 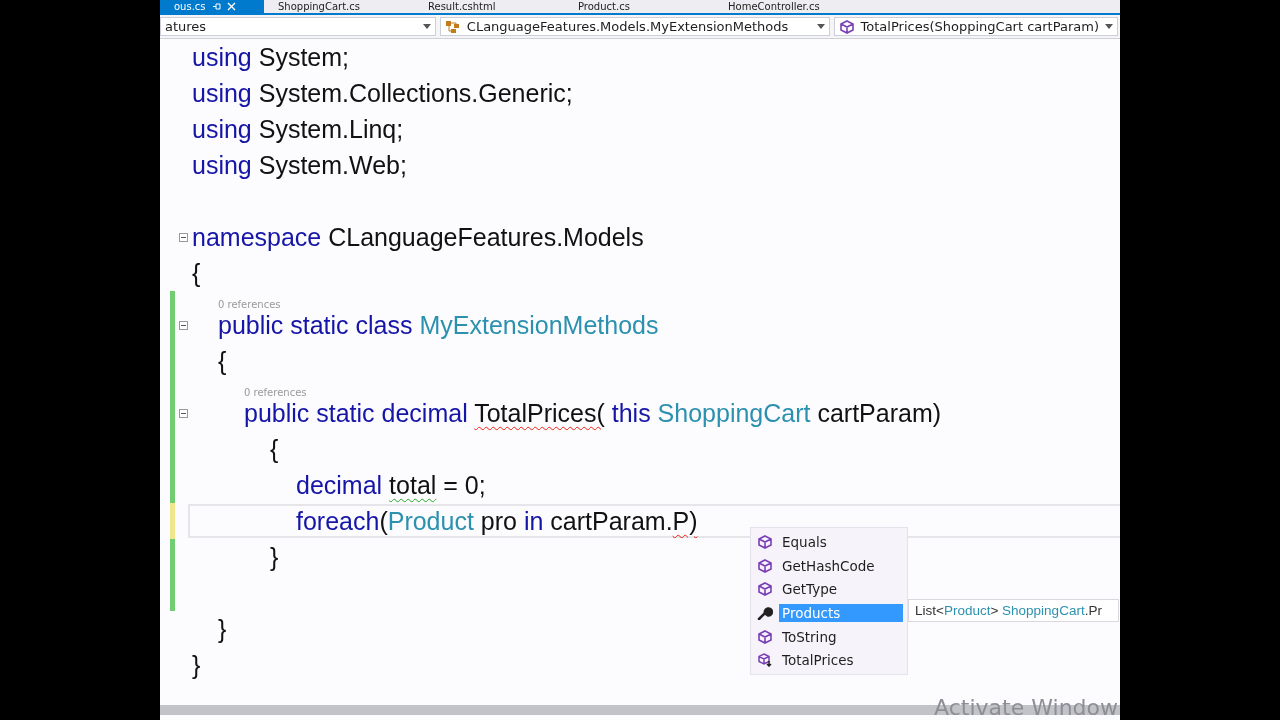 What do you see at coordinates (418, 236) in the screenshot?
I see `code-line: namespace CLanguageFeatures.Models` at bounding box center [418, 236].